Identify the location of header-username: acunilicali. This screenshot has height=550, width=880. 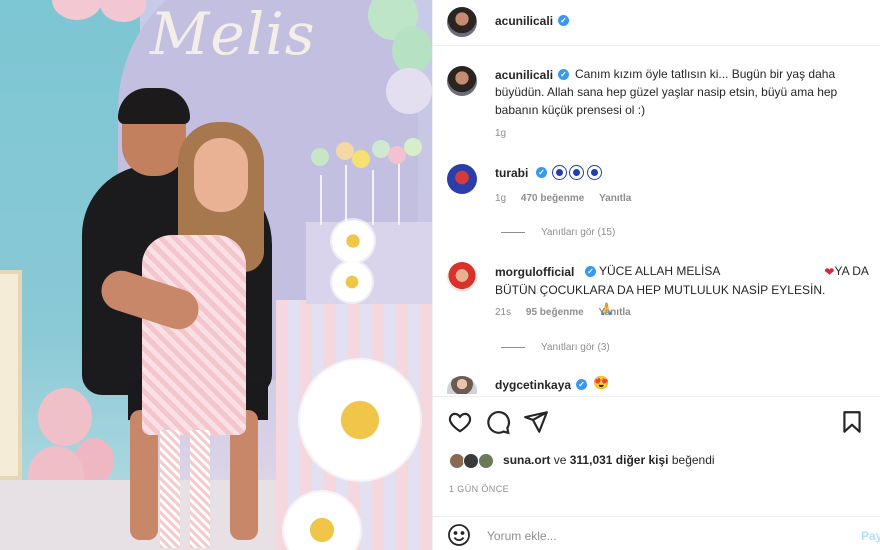
(524, 21).